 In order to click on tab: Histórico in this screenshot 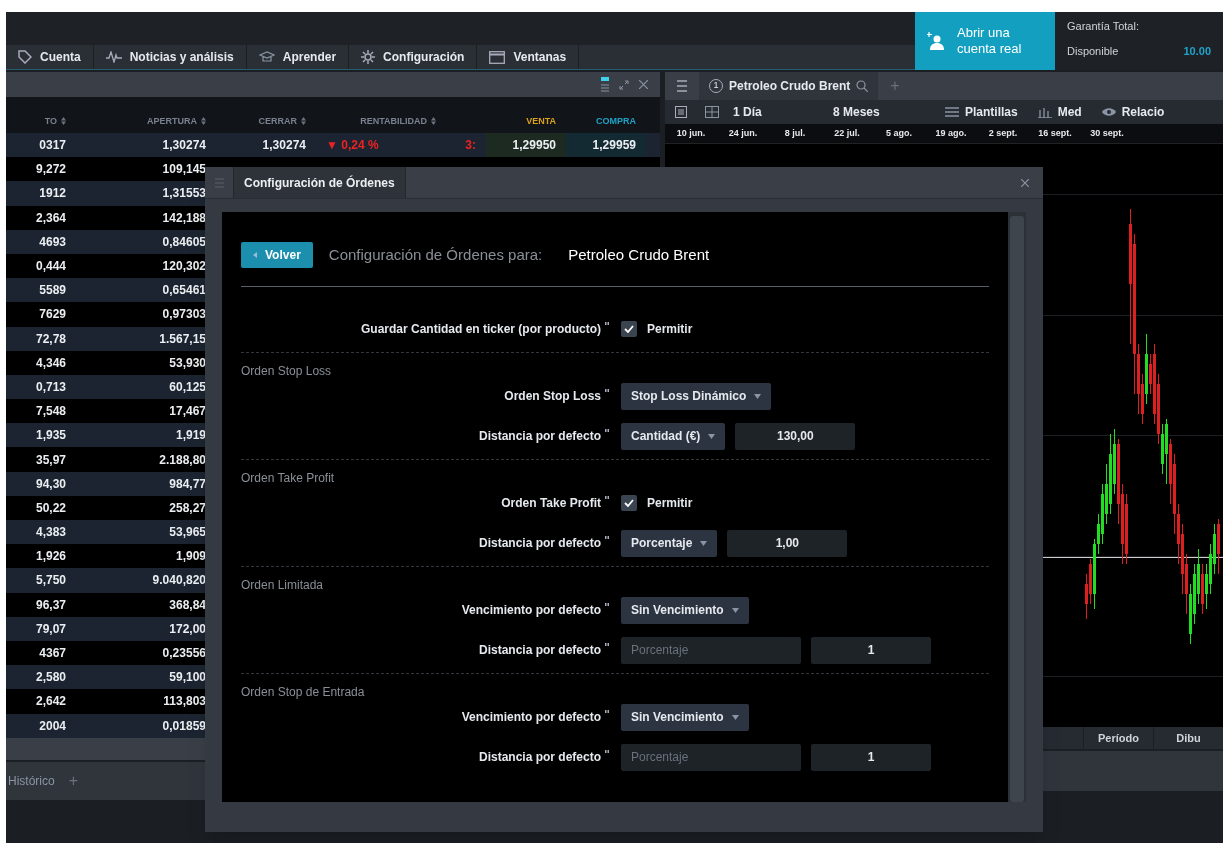, I will do `click(31, 780)`.